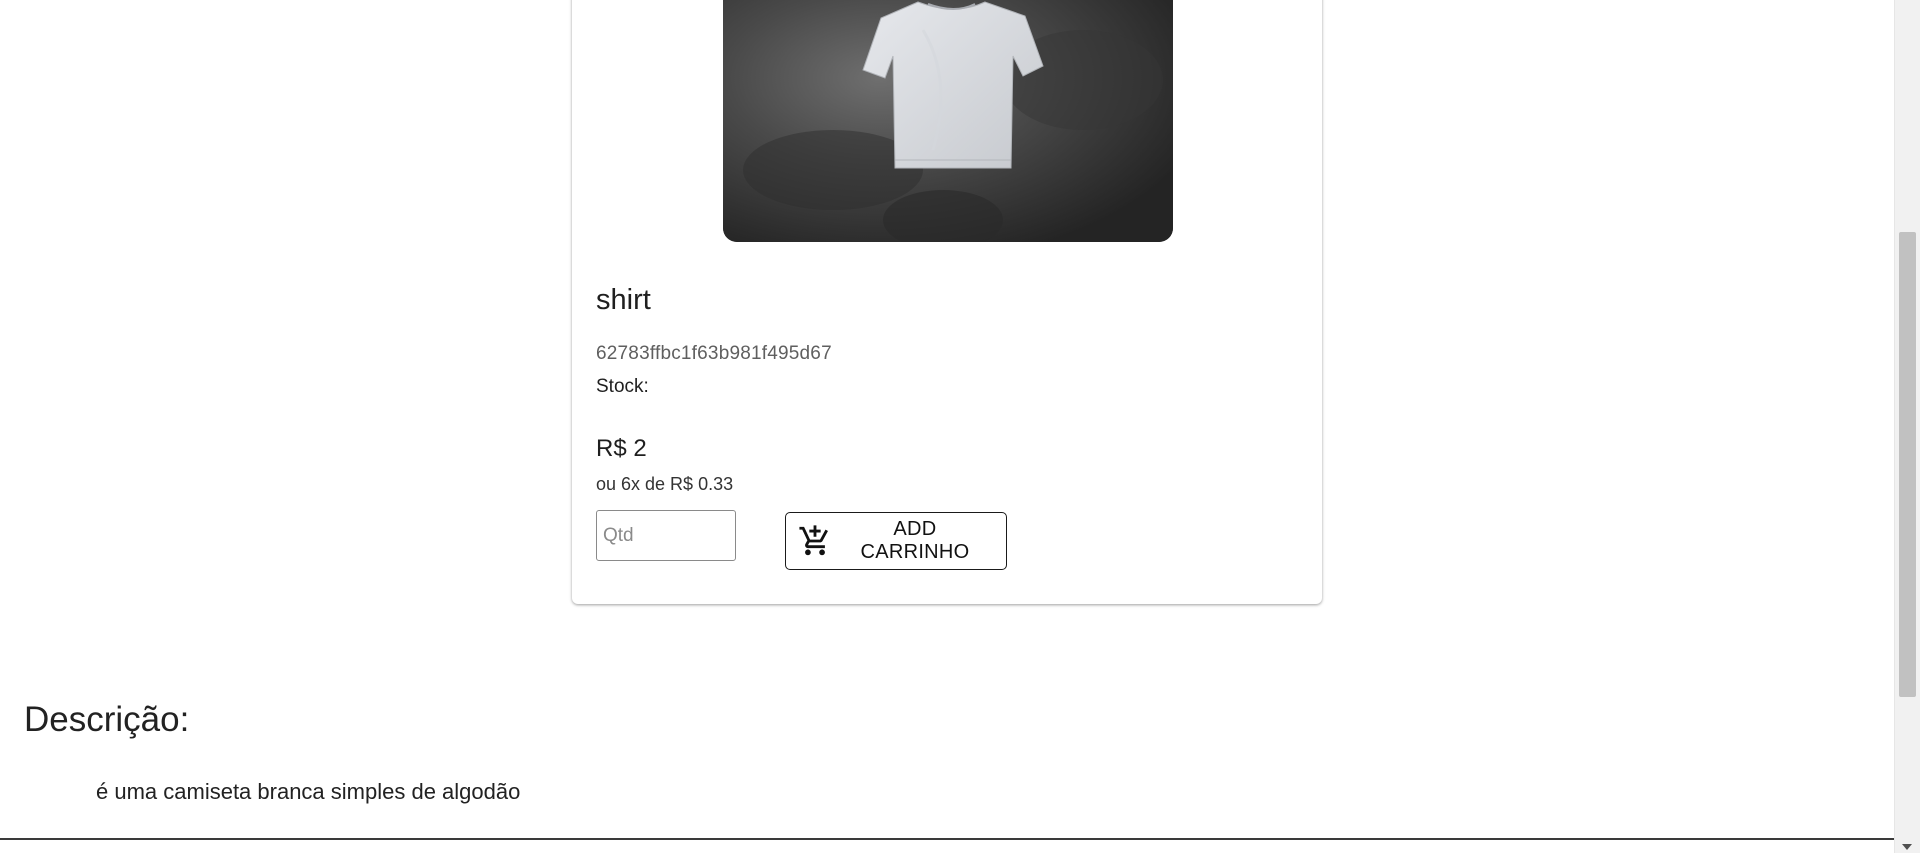 Image resolution: width=1920 pixels, height=853 pixels. I want to click on add-to-cart-button: ADD CARRINHO, so click(896, 541).